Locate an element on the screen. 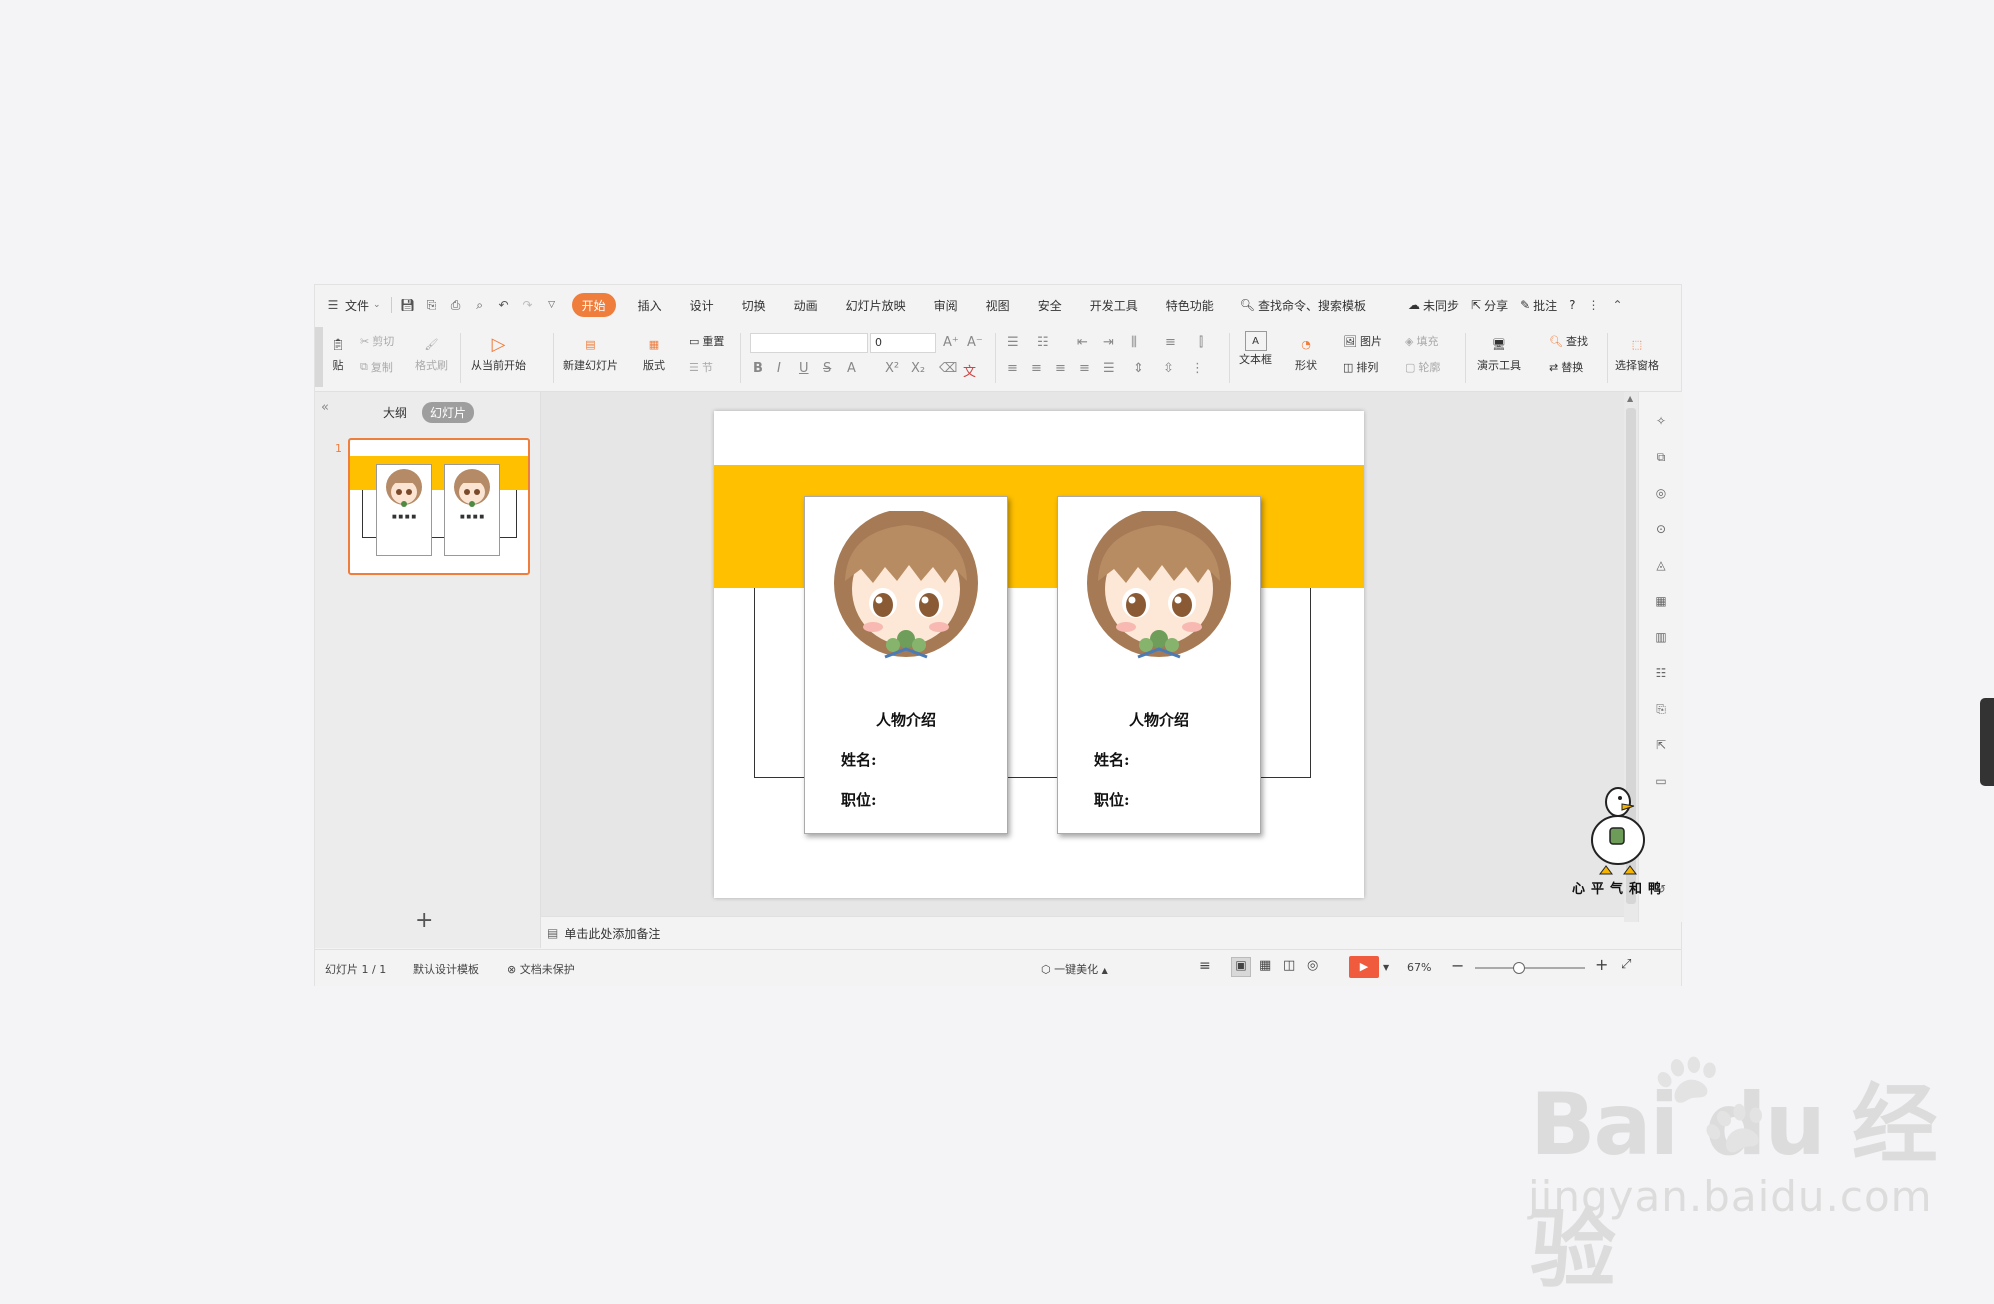 Image resolution: width=1994 pixels, height=1304 pixels. document-search-icon: ⎘ is located at coordinates (1661, 709).